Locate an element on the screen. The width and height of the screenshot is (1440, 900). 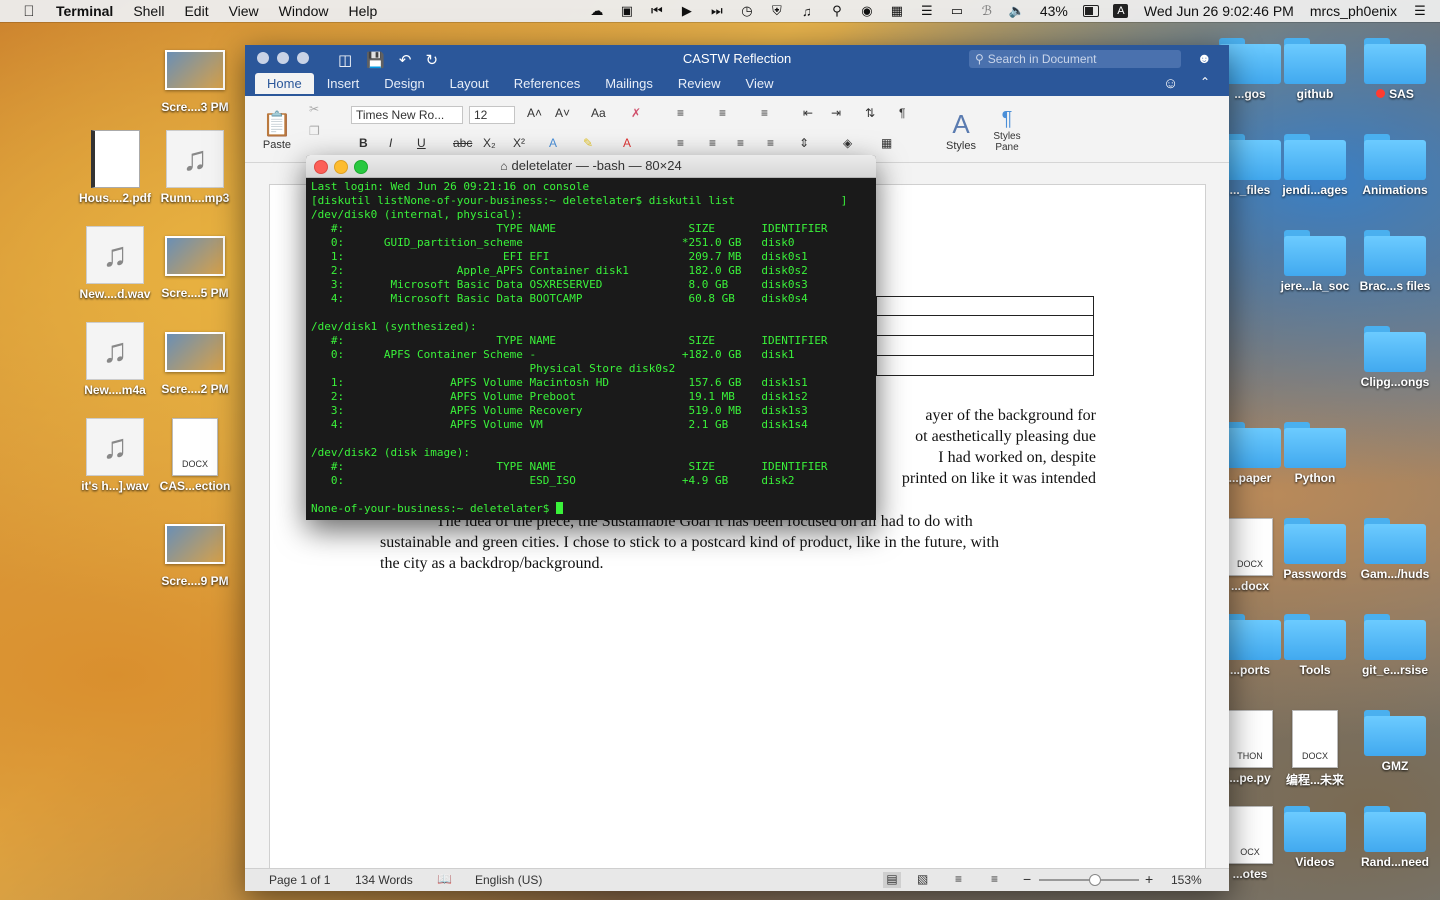
font-size-select: 12 is located at coordinates (492, 115).